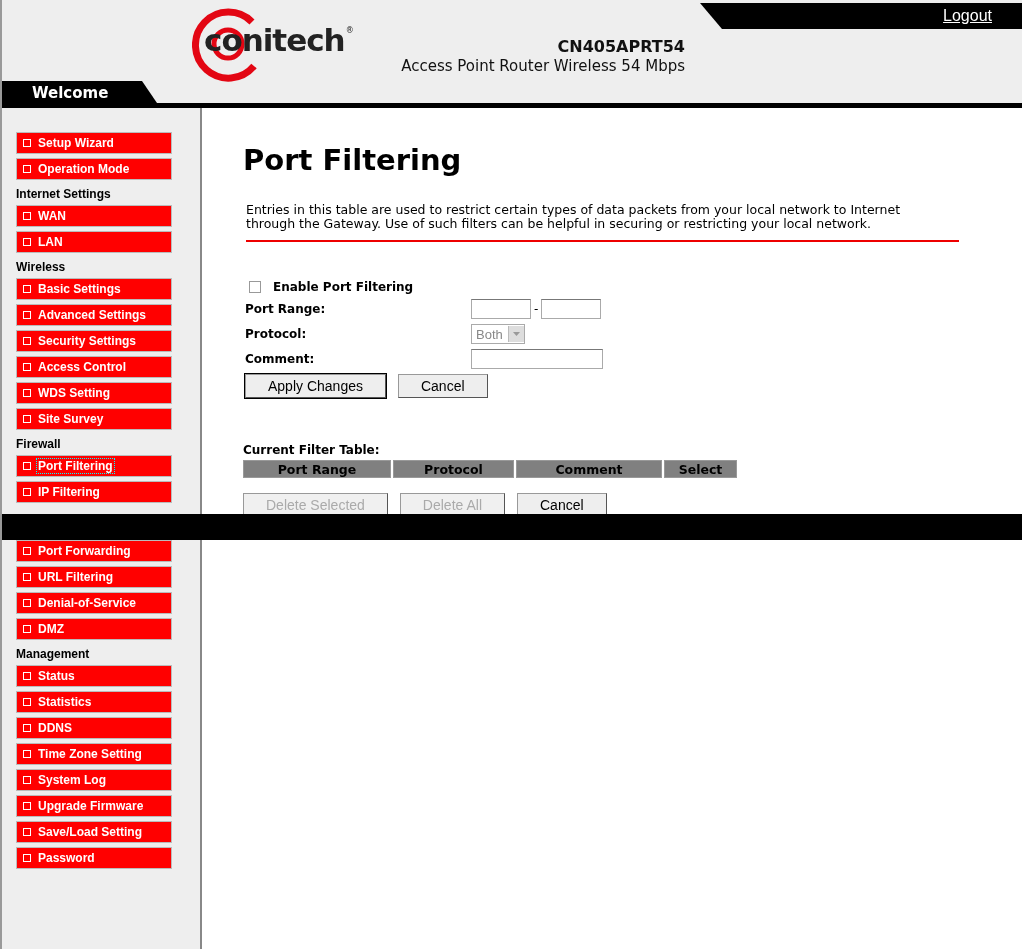  What do you see at coordinates (589, 469) in the screenshot?
I see `column-header: Comment` at bounding box center [589, 469].